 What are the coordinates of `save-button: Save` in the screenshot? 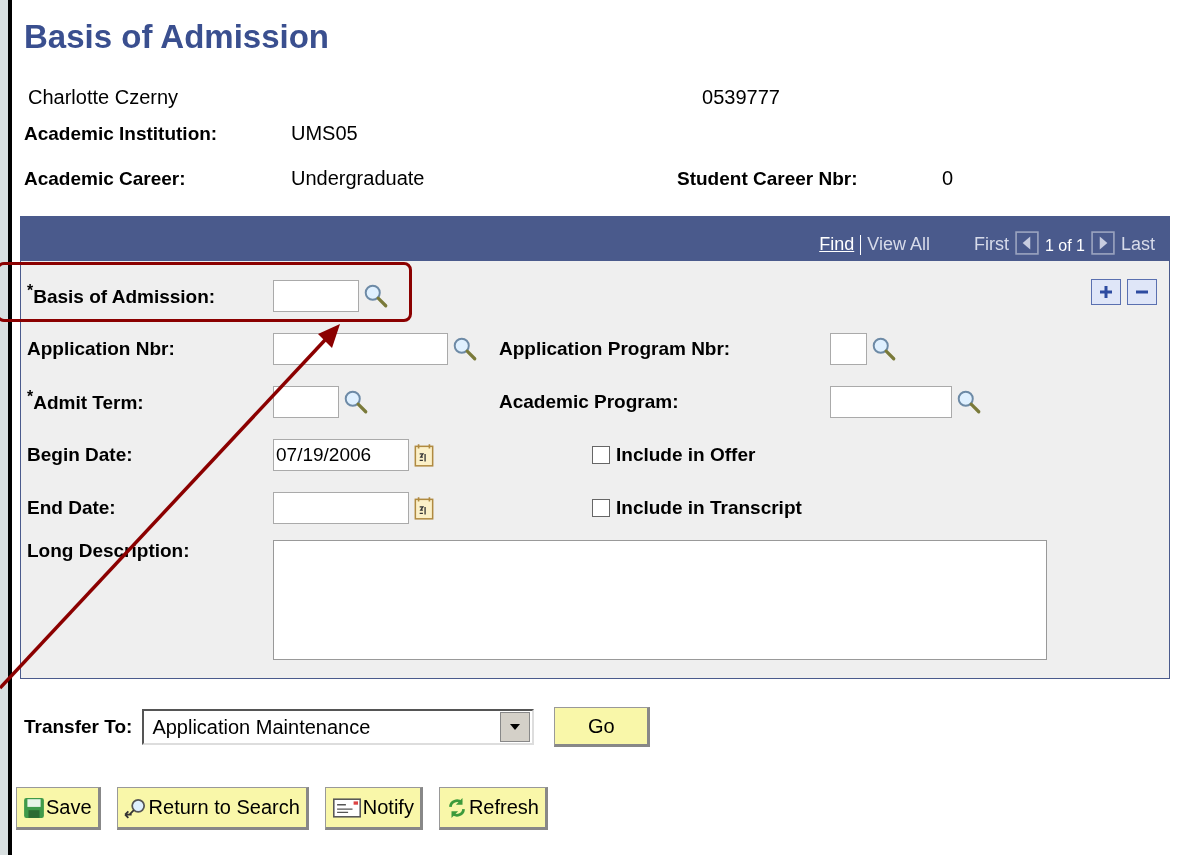 It's located at (58, 808).